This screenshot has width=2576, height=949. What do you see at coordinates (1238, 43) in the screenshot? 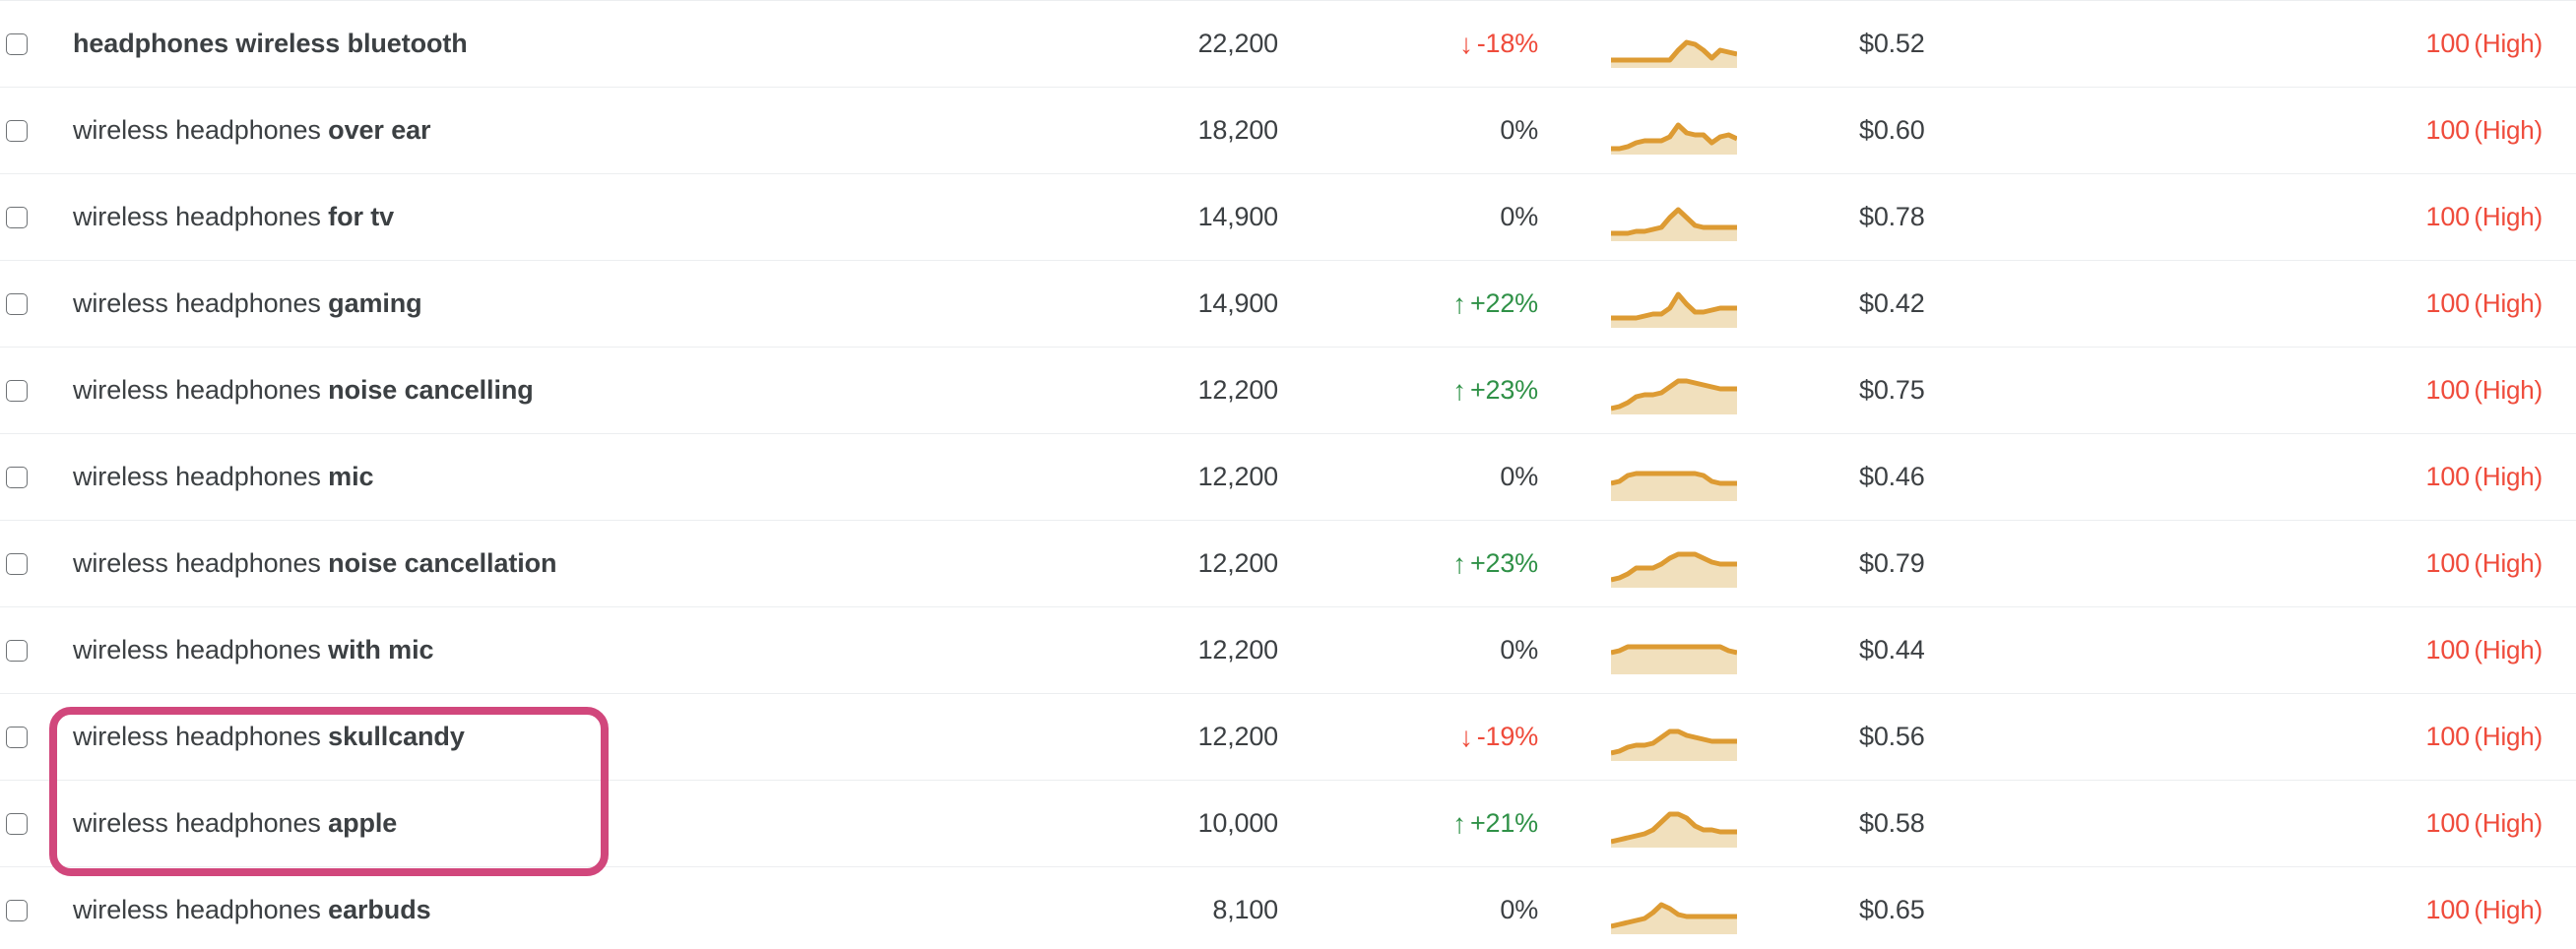
I see `search-volume-cell: 22,200` at bounding box center [1238, 43].